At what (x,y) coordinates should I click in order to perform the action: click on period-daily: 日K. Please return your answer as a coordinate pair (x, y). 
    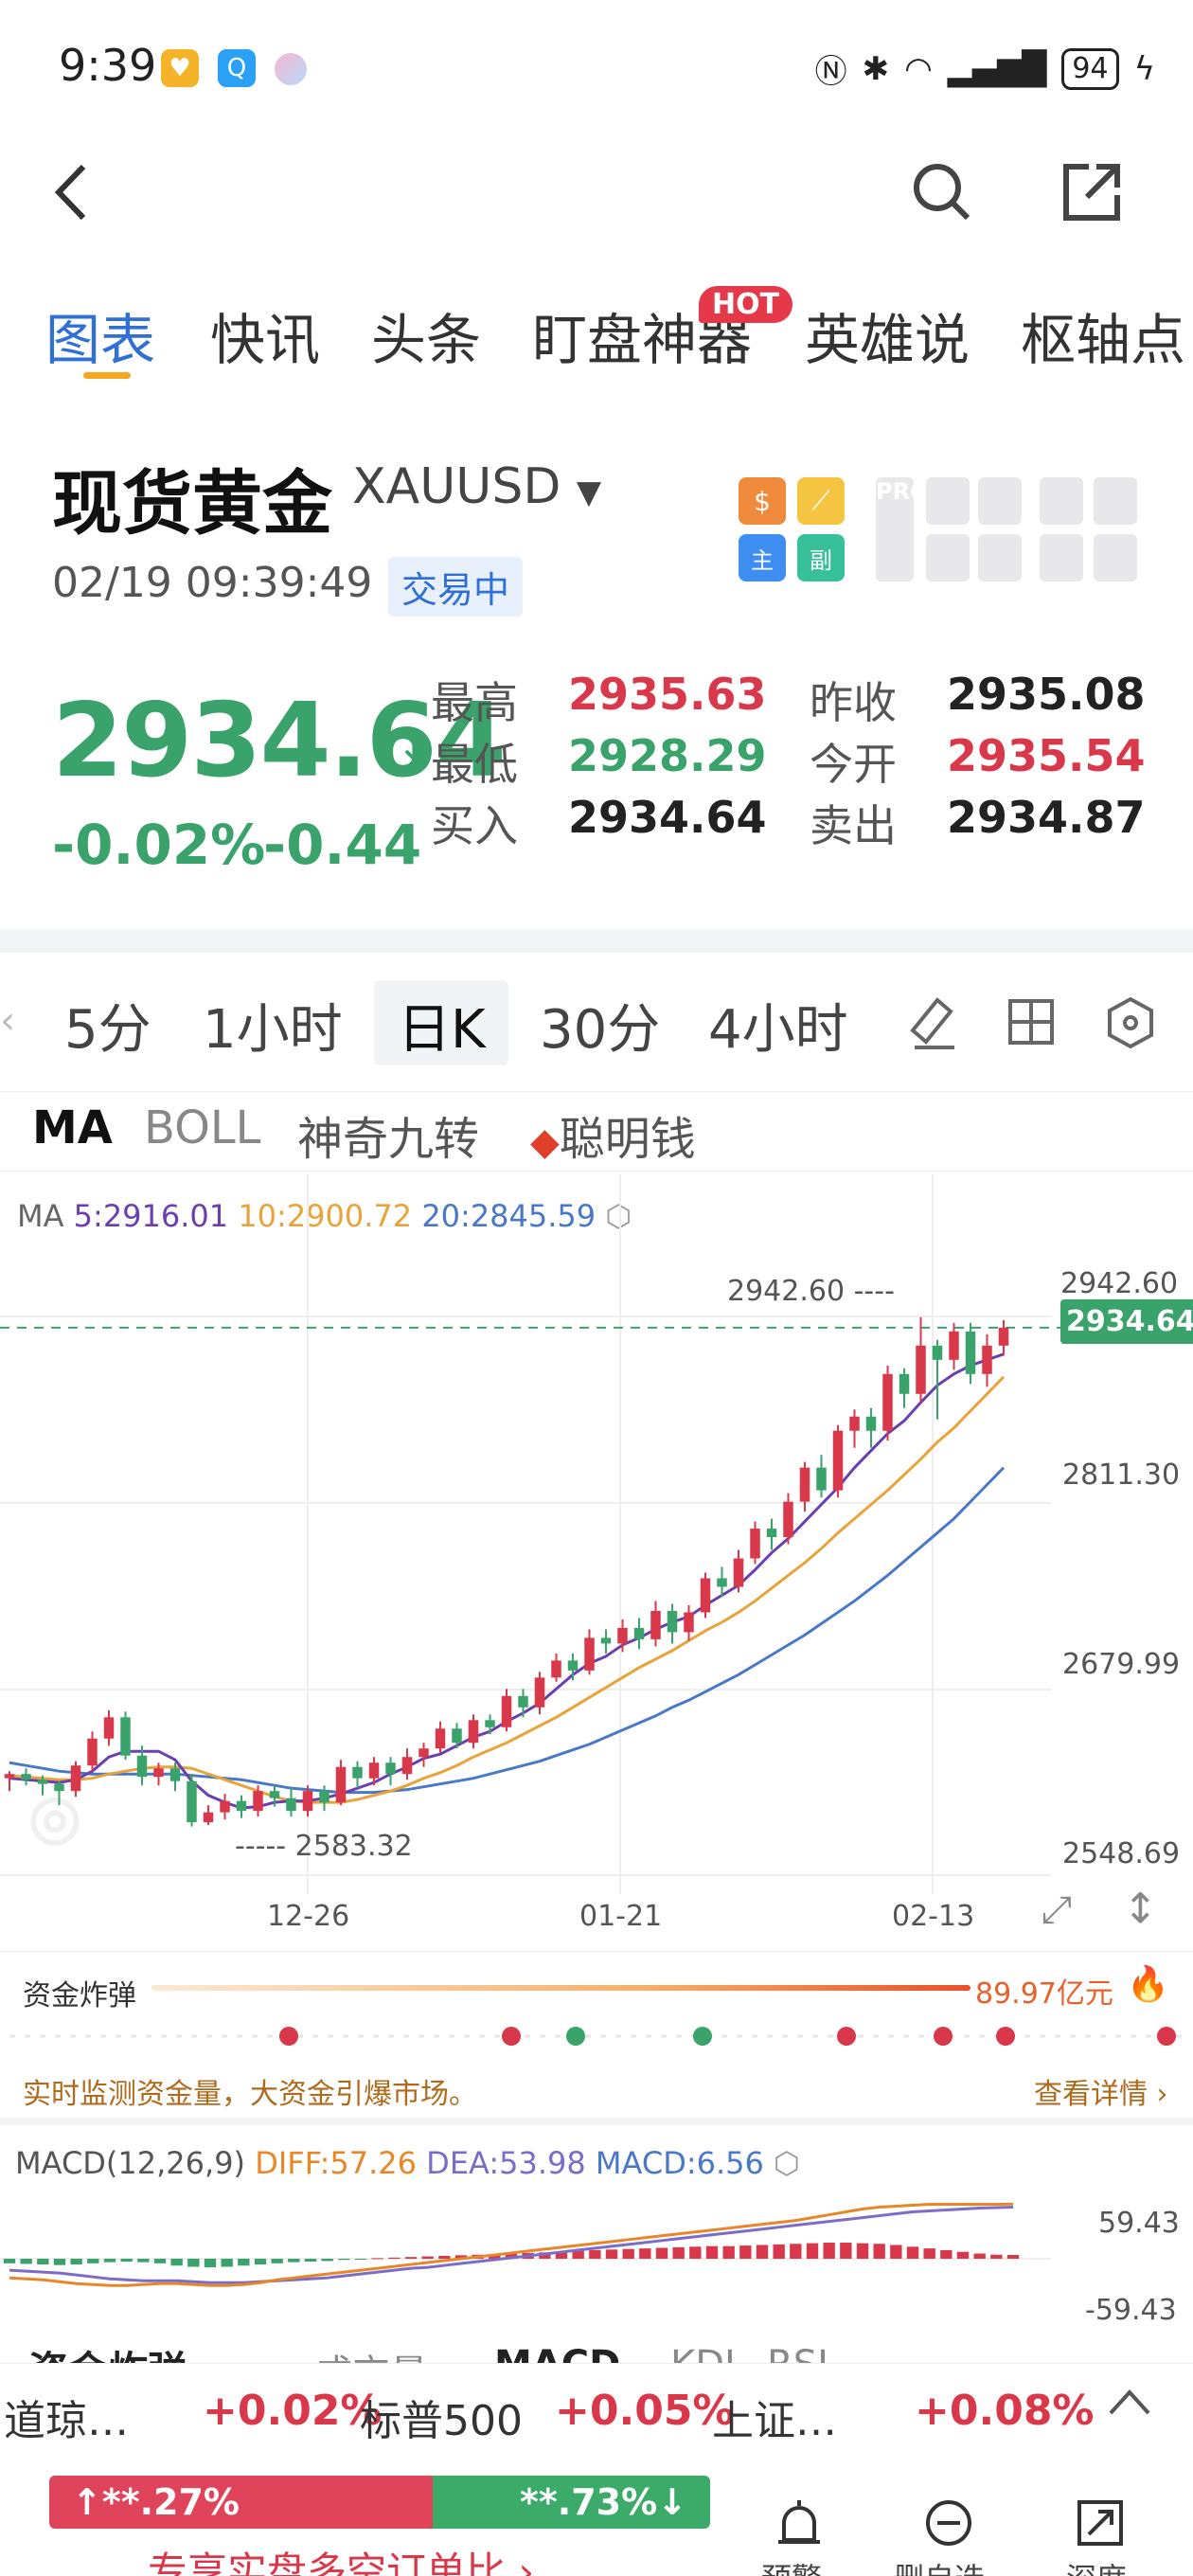
    Looking at the image, I should click on (442, 1025).